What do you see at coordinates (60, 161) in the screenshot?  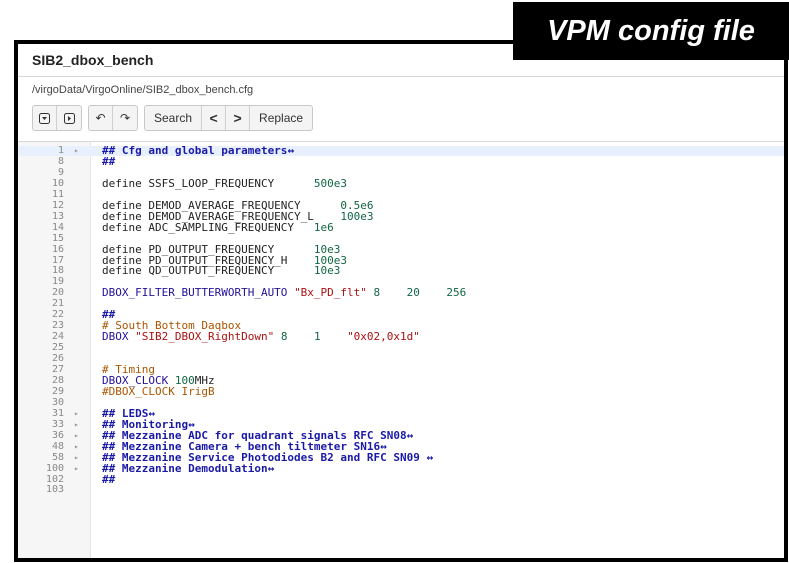 I see `line-number: 8` at bounding box center [60, 161].